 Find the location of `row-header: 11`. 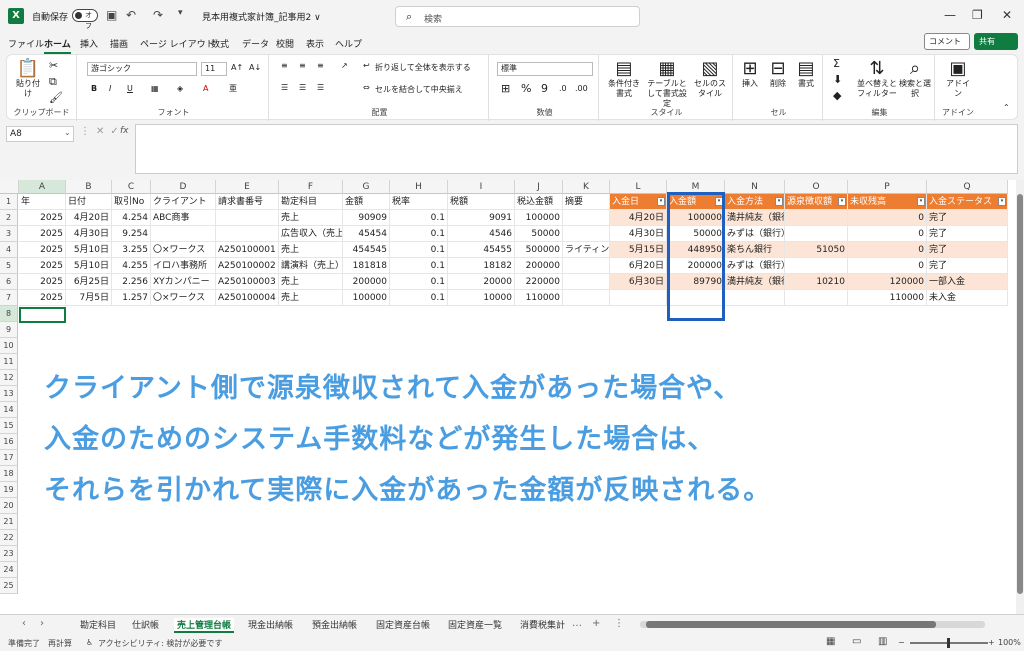

row-header: 11 is located at coordinates (9, 362).